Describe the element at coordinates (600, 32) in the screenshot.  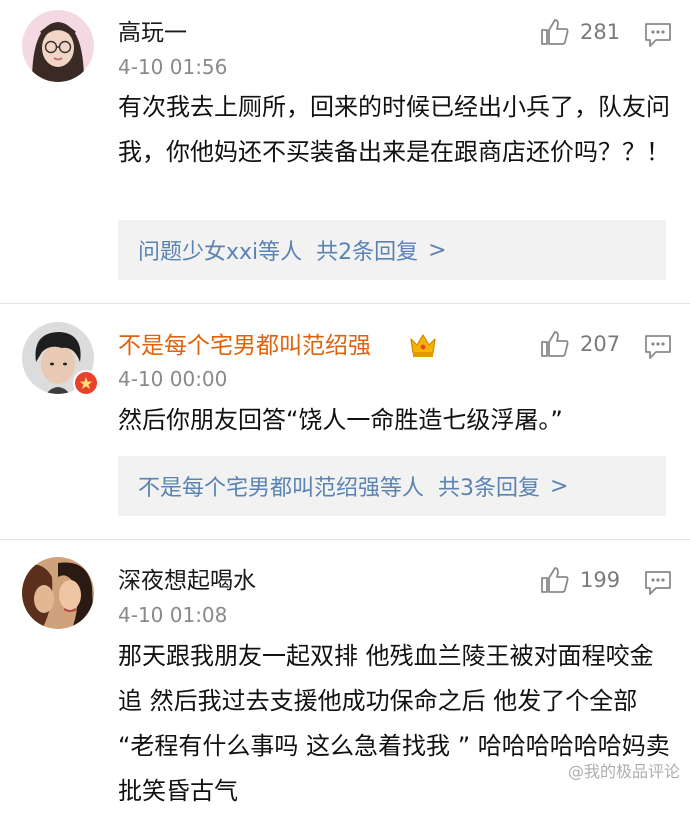
I see `like-count: 281` at that location.